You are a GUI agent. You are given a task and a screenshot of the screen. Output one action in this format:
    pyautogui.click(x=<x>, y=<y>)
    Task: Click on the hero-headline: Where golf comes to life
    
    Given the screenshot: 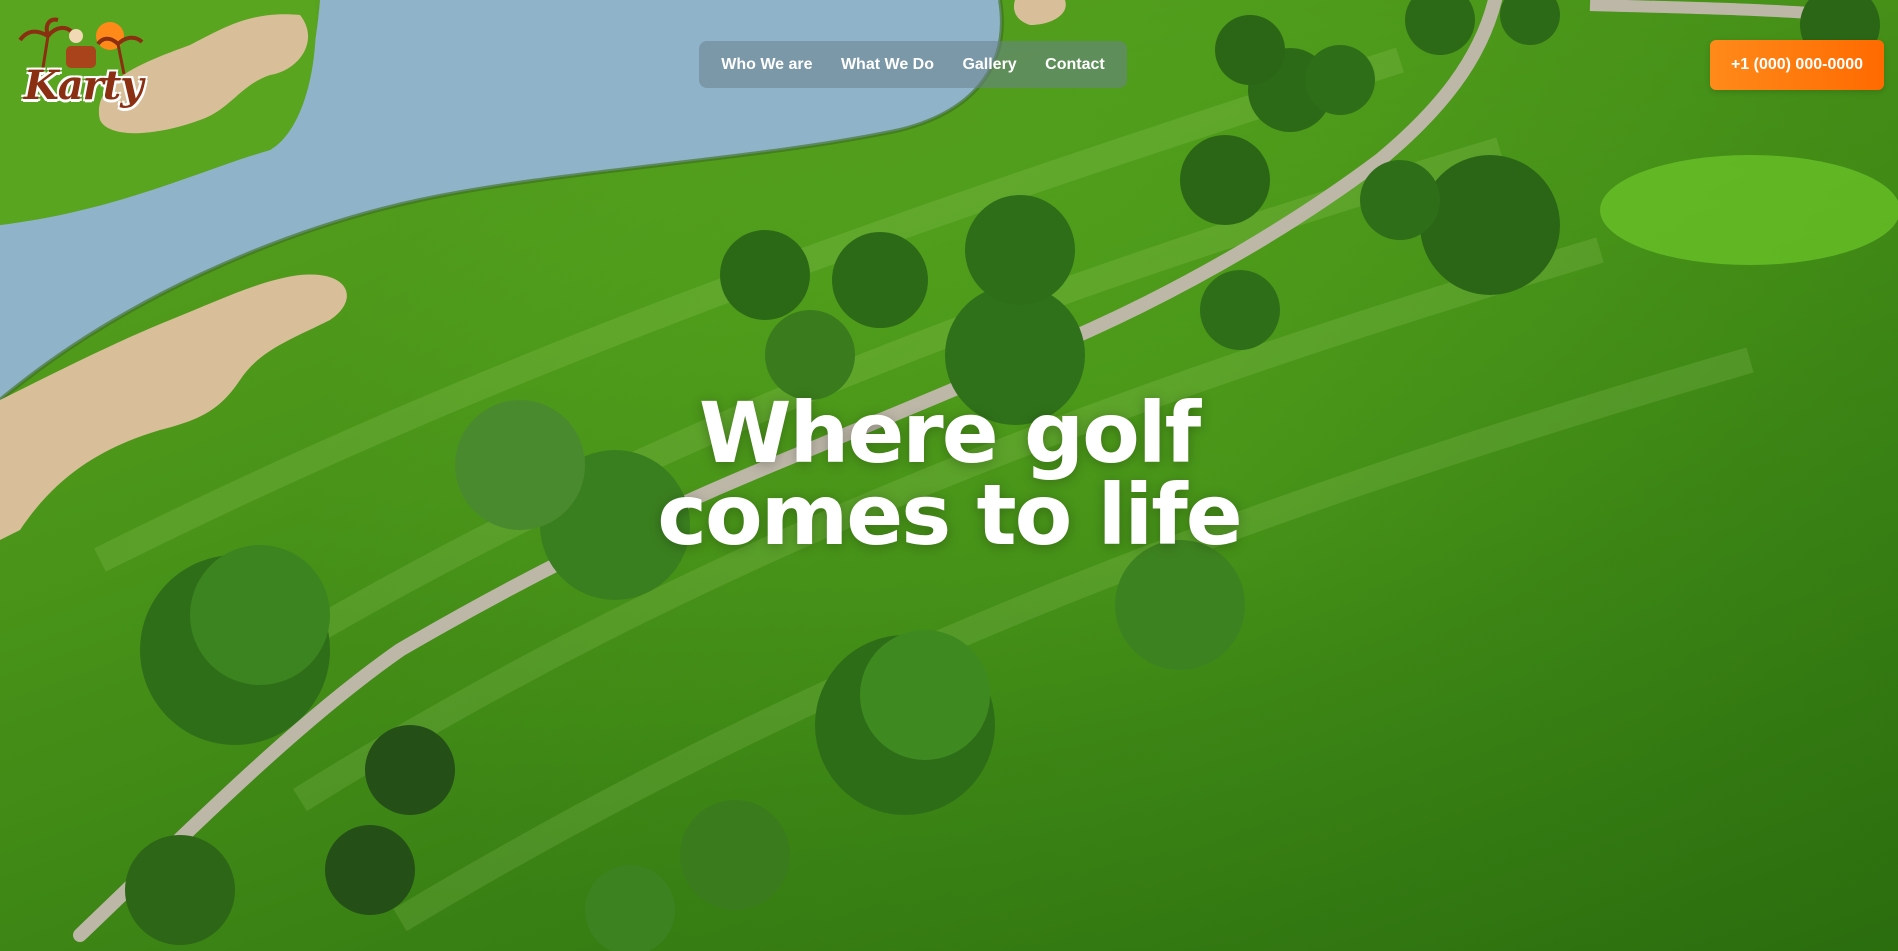 What is the action you would take?
    pyautogui.click(x=949, y=474)
    